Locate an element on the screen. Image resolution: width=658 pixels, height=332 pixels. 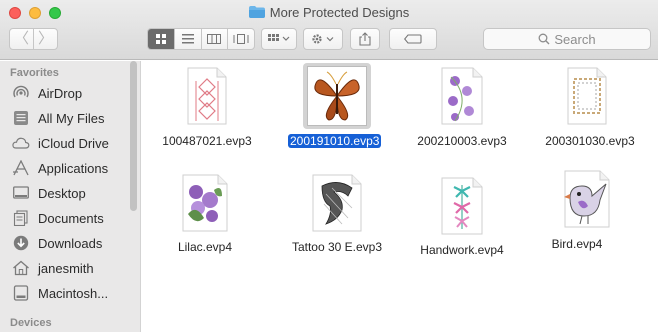
sidebar-item-label: iCloud Drive is located at coordinates (73, 143).